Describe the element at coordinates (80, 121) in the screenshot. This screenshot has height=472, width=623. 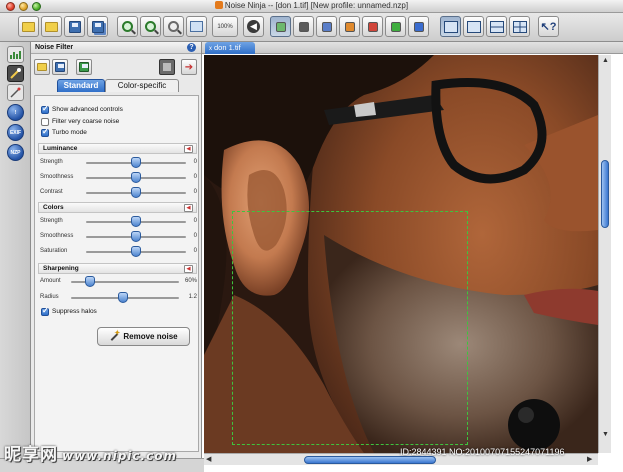
I see `filter-coarse-checkbox: Filter very coarse noise` at that location.